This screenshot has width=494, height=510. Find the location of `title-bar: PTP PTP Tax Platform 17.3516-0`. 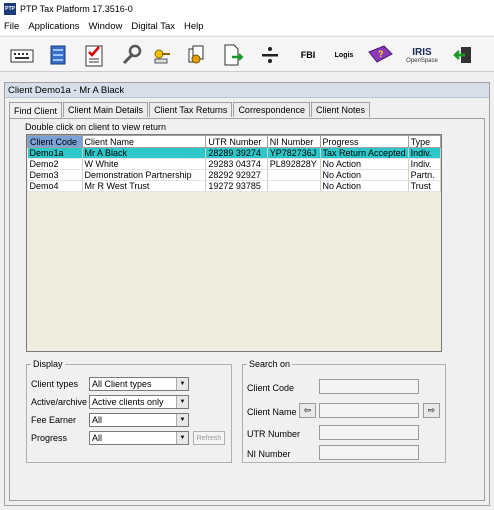

title-bar: PTP PTP Tax Platform 17.3516-0 is located at coordinates (247, 9).